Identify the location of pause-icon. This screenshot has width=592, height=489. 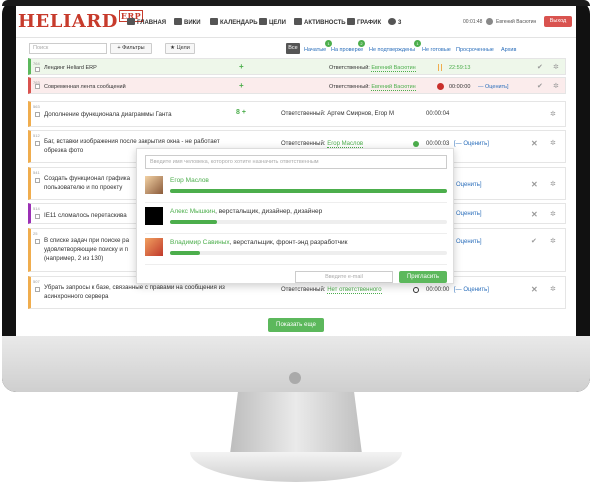
(440, 67).